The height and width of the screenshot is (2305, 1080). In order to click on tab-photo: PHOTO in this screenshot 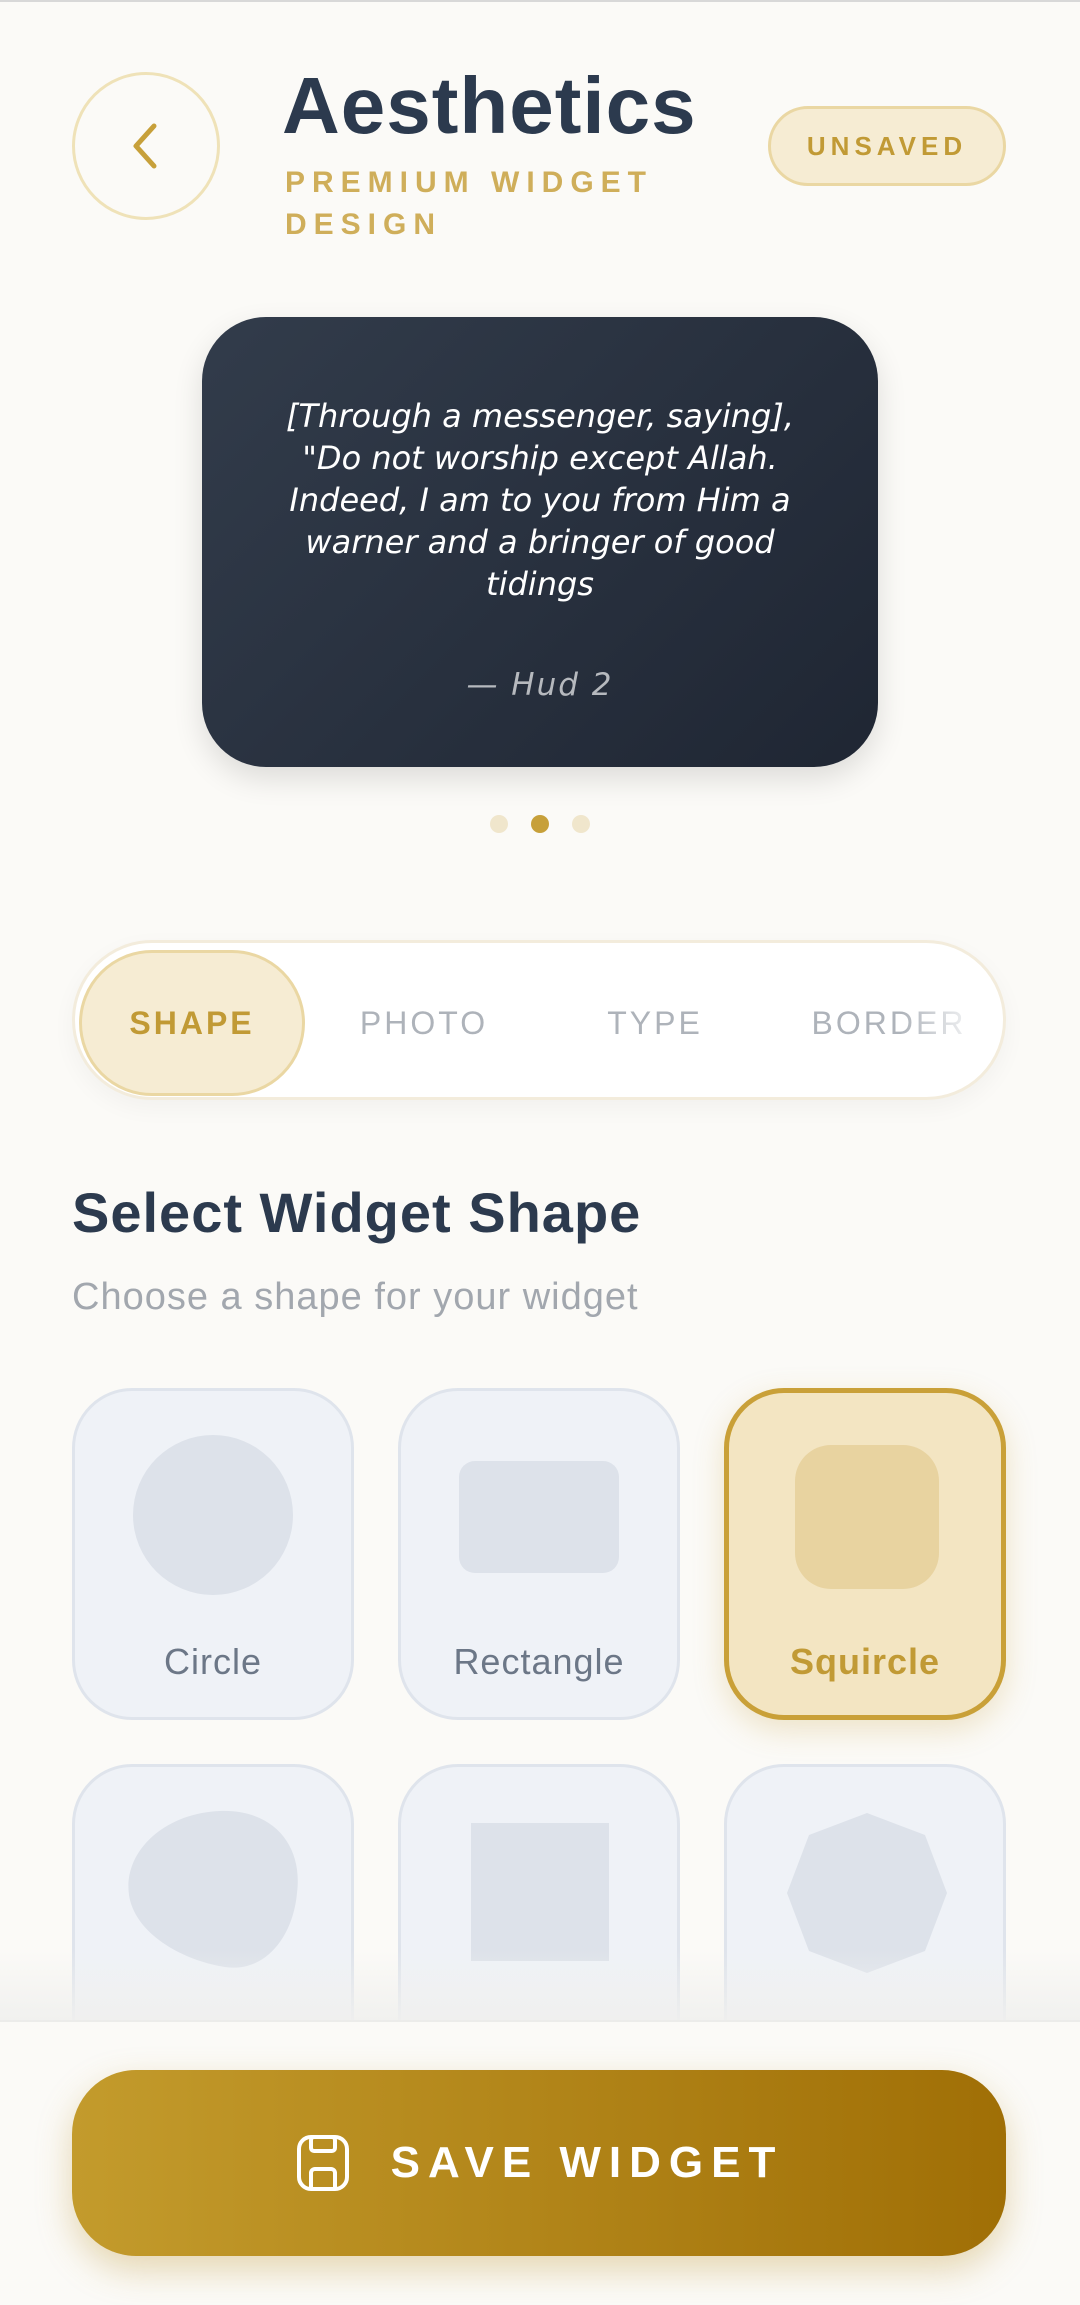, I will do `click(424, 1023)`.